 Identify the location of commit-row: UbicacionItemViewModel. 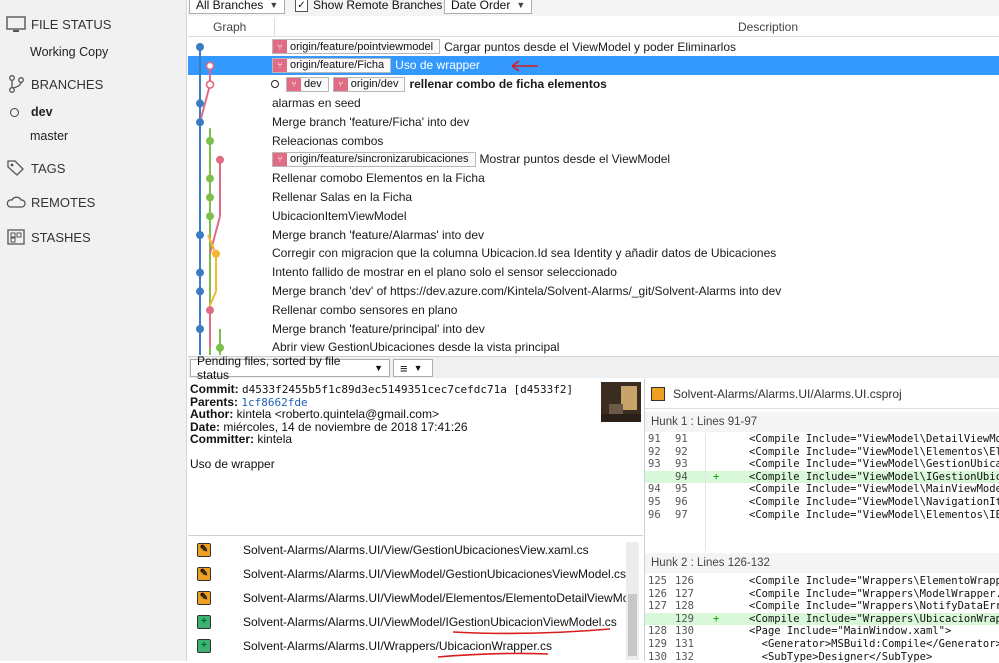
(339, 215).